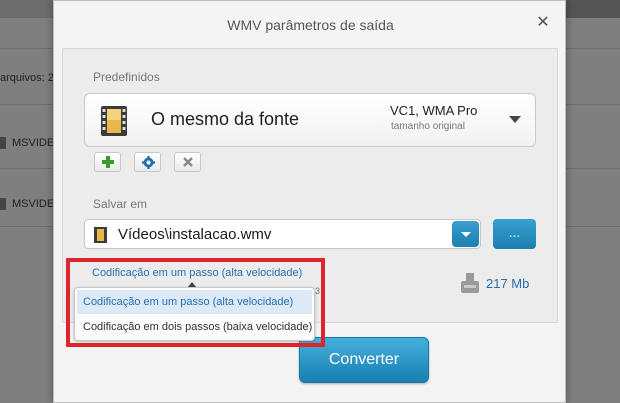  I want to click on save-path-dropdown-button, so click(465, 234).